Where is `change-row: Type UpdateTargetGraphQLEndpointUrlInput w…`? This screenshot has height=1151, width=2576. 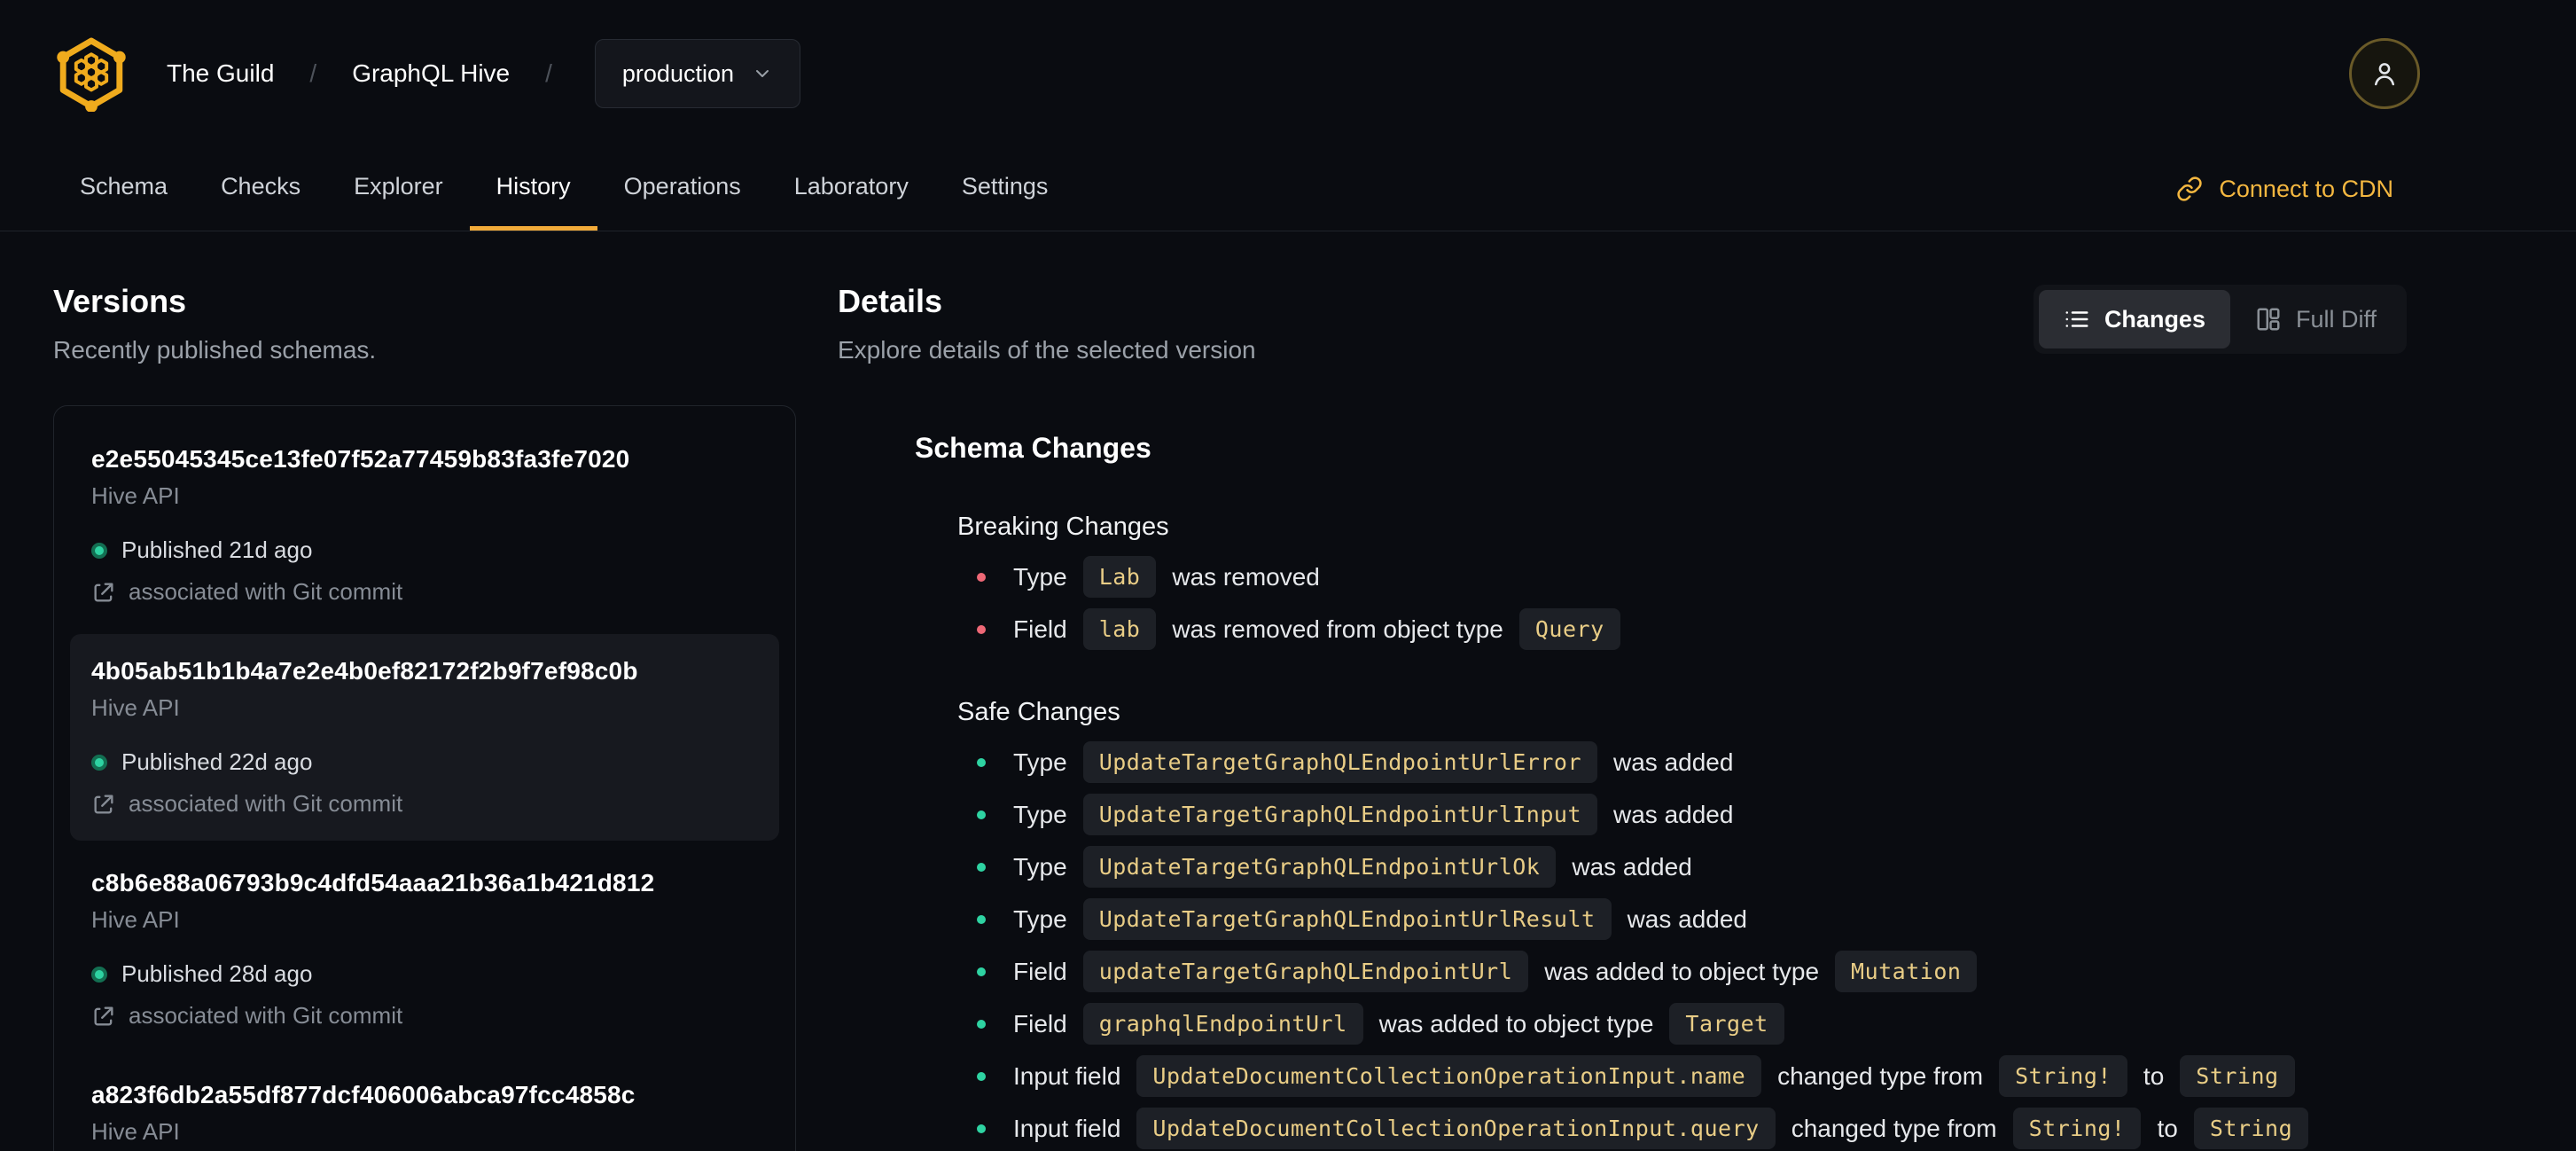
change-row: Type UpdateTargetGraphQLEndpointUrlInput w… is located at coordinates (1682, 814).